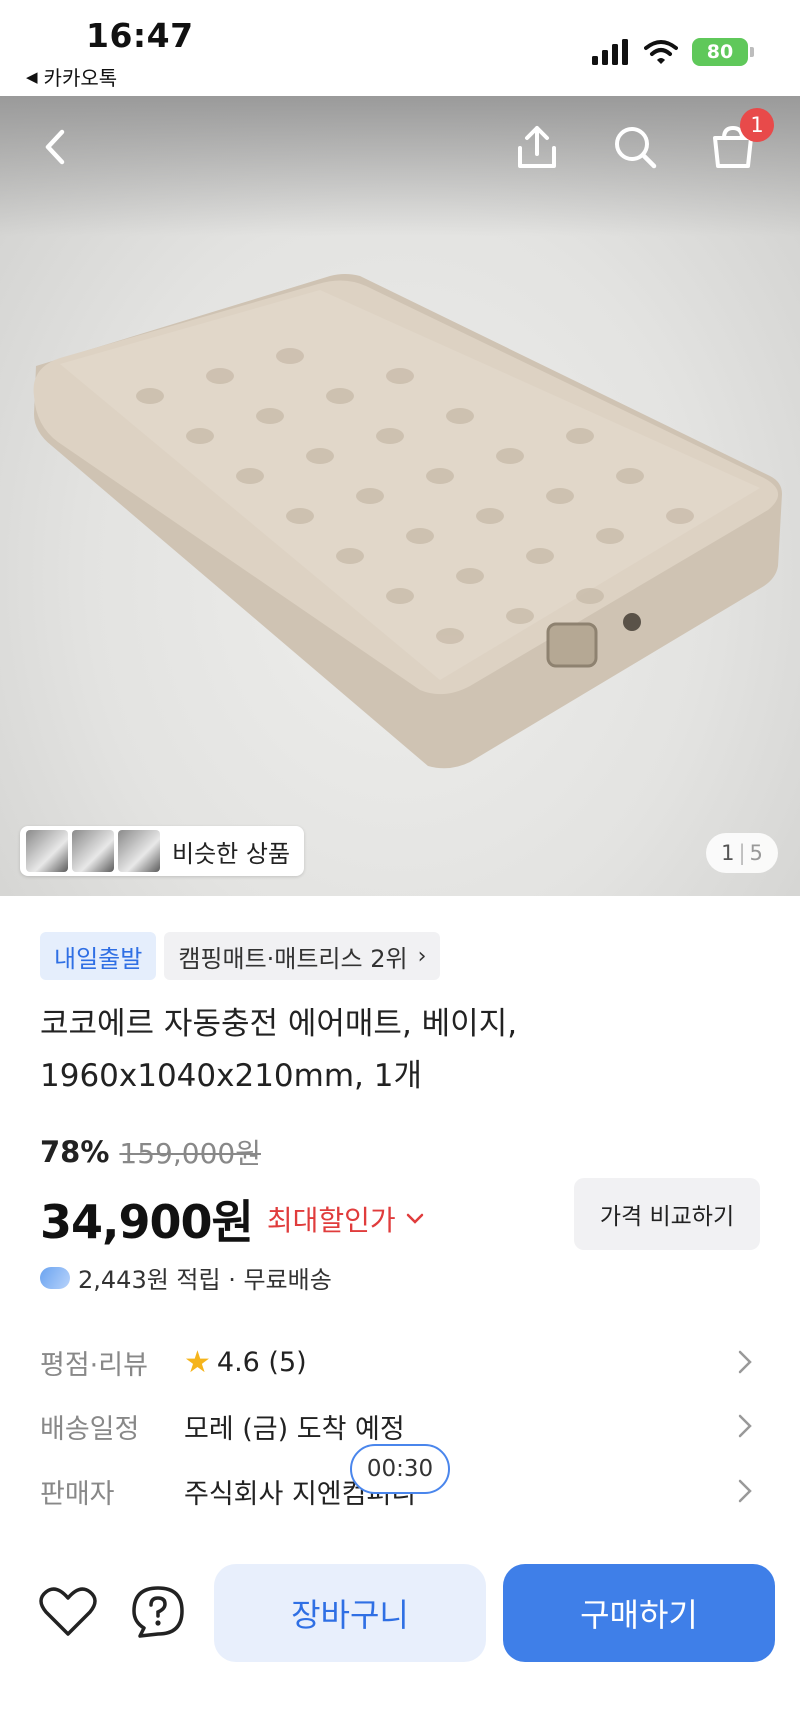 This screenshot has width=800, height=1731. I want to click on signal-icon, so click(610, 52).